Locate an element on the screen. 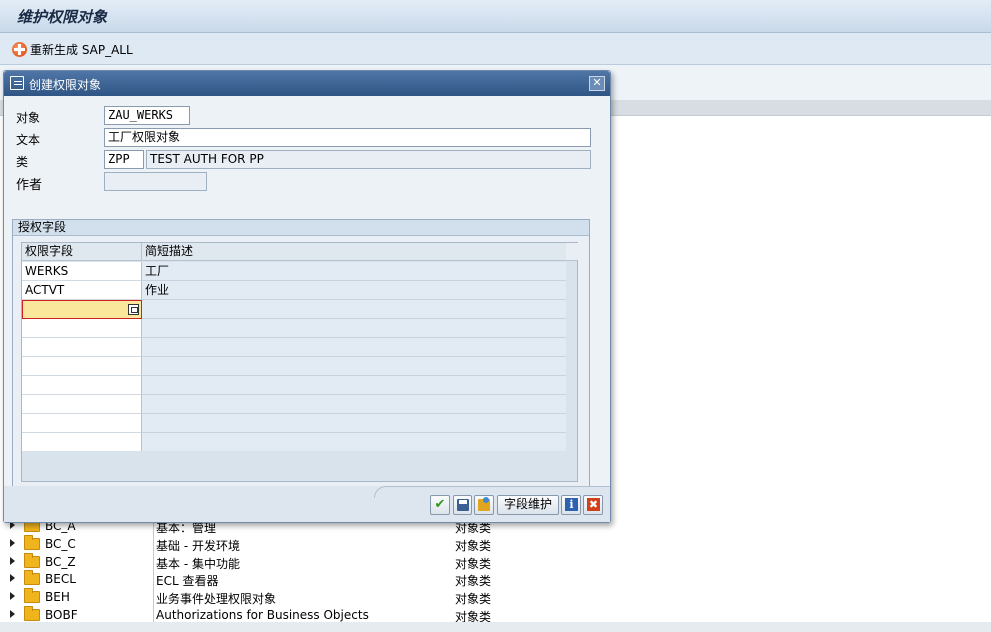 This screenshot has width=991, height=632. object-field: ZAU_WERKS is located at coordinates (147, 115).